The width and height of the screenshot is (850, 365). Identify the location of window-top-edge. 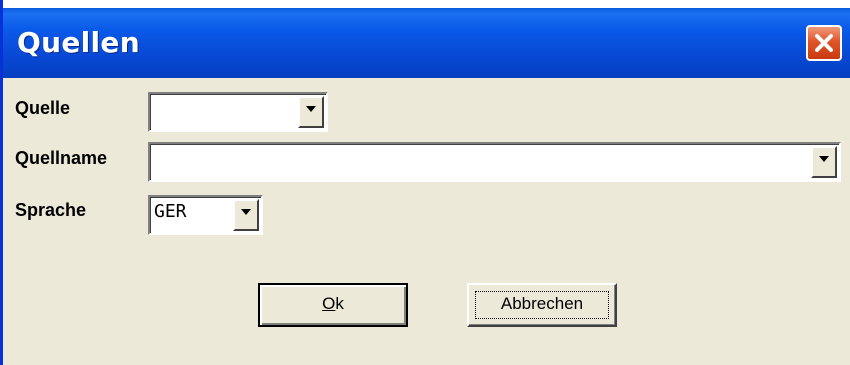
(426, 4).